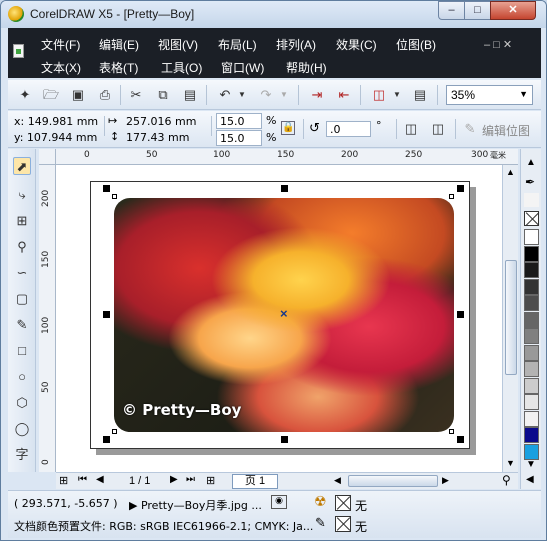 This screenshot has height=541, width=547. Describe the element at coordinates (438, 129) in the screenshot. I see `mirror-vertical-icon: ◫` at that location.